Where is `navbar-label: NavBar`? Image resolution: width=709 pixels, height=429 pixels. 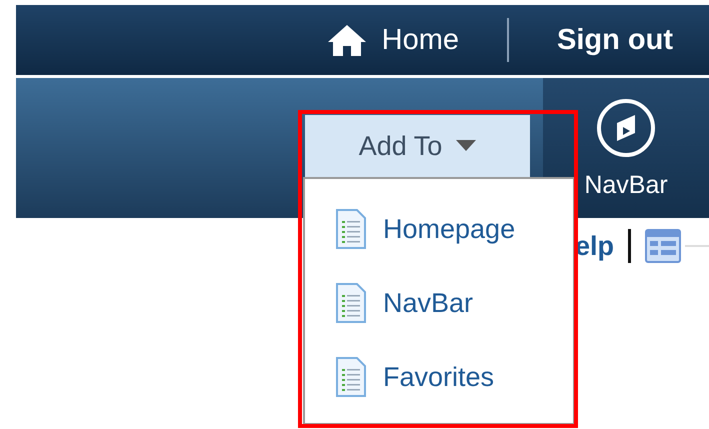
navbar-label: NavBar is located at coordinates (626, 185).